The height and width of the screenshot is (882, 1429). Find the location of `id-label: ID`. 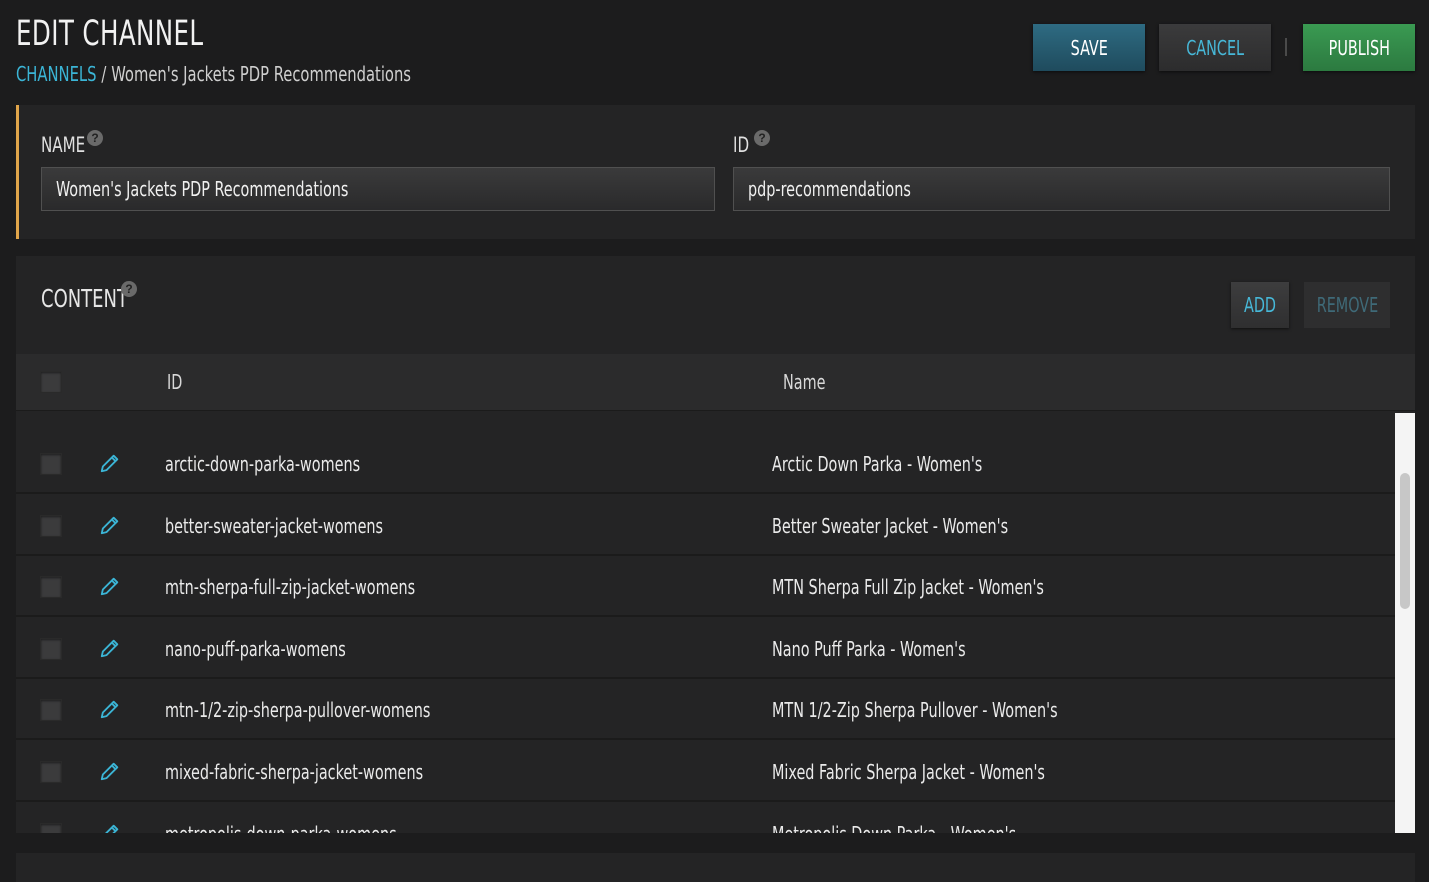

id-label: ID is located at coordinates (741, 145).